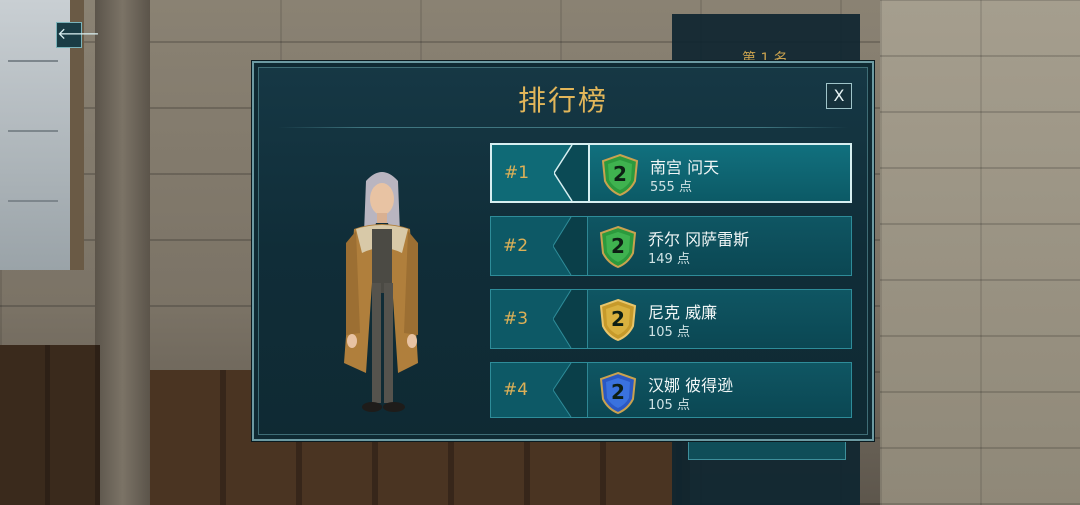  I want to click on rank-tab: #2, so click(539, 246).